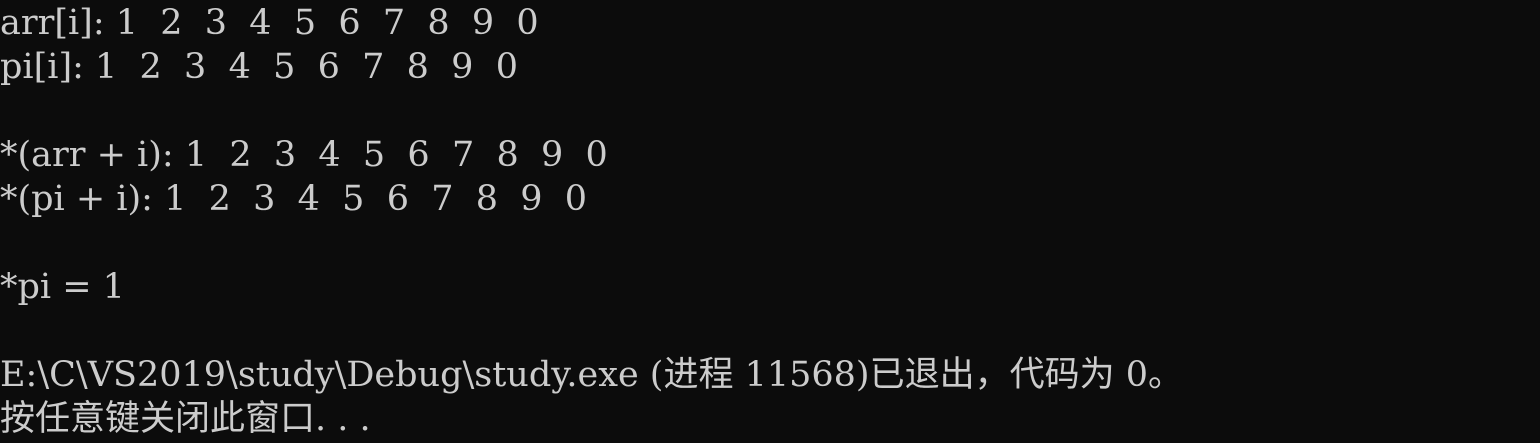 Image resolution: width=1540 pixels, height=443 pixels. Describe the element at coordinates (269, 23) in the screenshot. I see `output-line-arr-index: arr[i]: 1 2 3 4 5 6 7 8 9 0` at that location.